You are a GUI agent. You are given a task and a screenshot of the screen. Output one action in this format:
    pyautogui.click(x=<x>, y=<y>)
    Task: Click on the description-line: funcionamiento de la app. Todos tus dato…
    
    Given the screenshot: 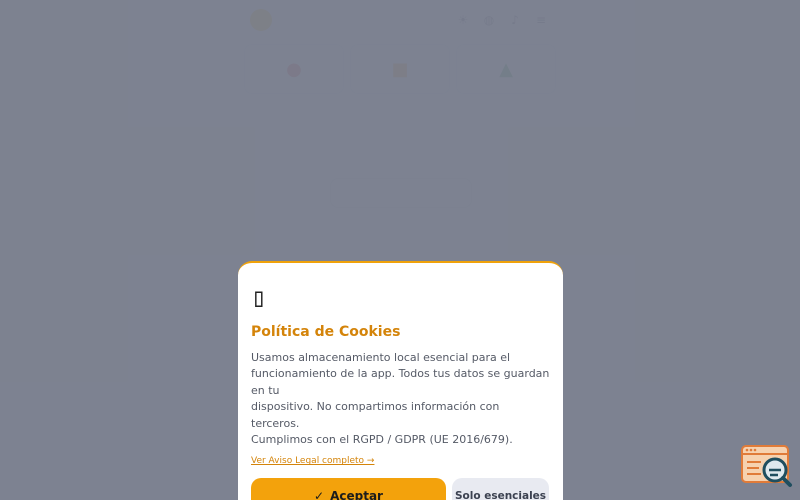 What is the action you would take?
    pyautogui.click(x=400, y=382)
    